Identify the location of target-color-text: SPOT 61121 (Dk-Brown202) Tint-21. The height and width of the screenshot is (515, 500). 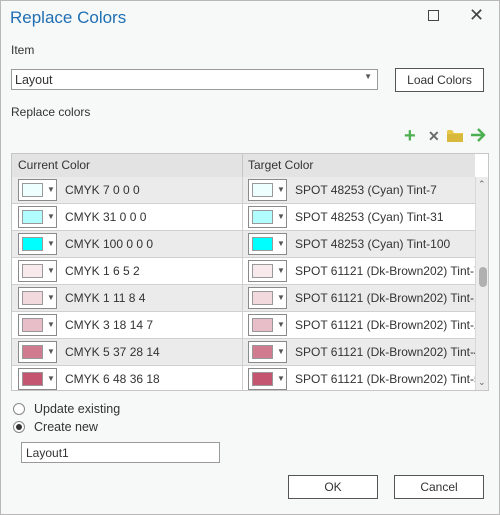
(391, 325).